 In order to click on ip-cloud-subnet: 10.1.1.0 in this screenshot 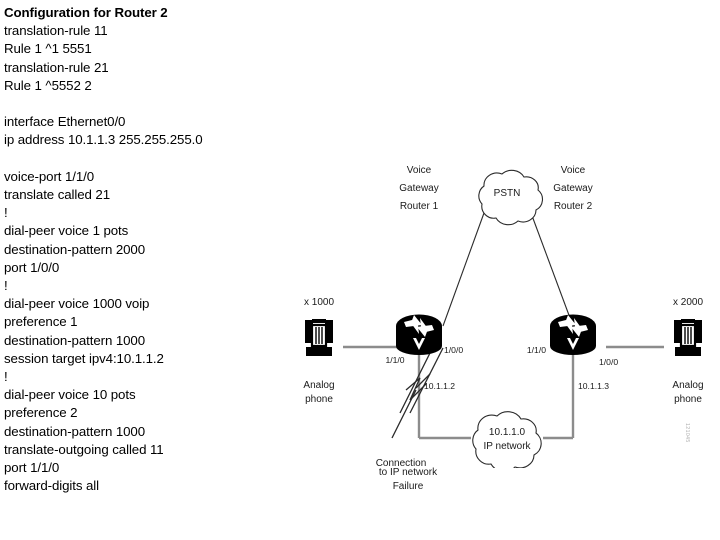, I will do `click(507, 432)`.